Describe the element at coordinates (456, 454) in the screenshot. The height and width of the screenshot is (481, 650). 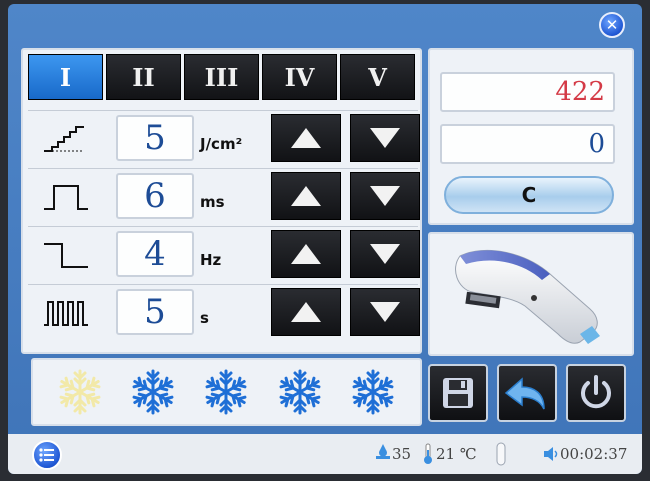
I see `temperature-value: 21 ℃` at that location.